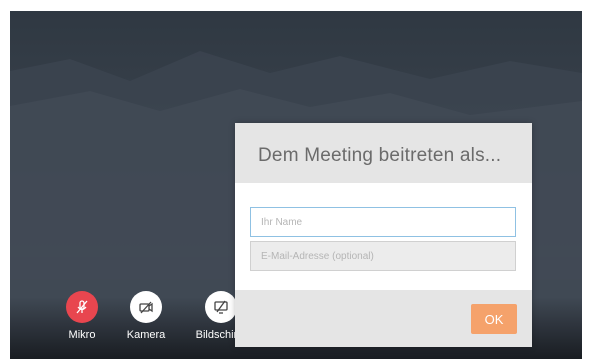 This screenshot has width=592, height=359. I want to click on camera-off-icon, so click(146, 307).